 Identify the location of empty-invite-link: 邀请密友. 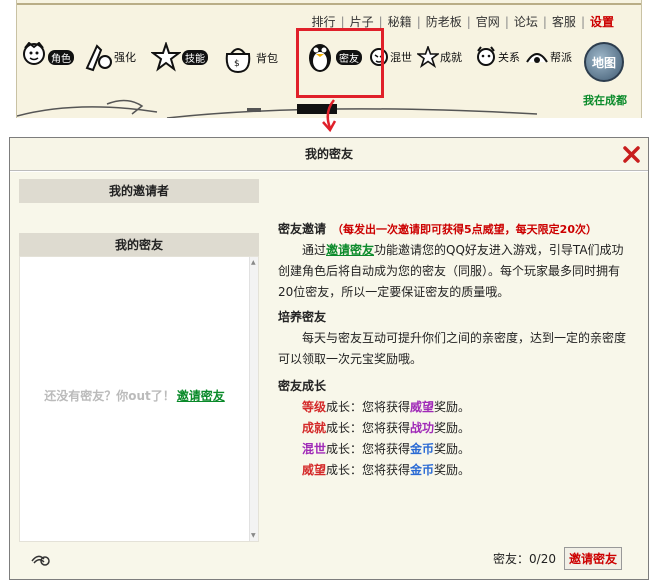
(201, 396).